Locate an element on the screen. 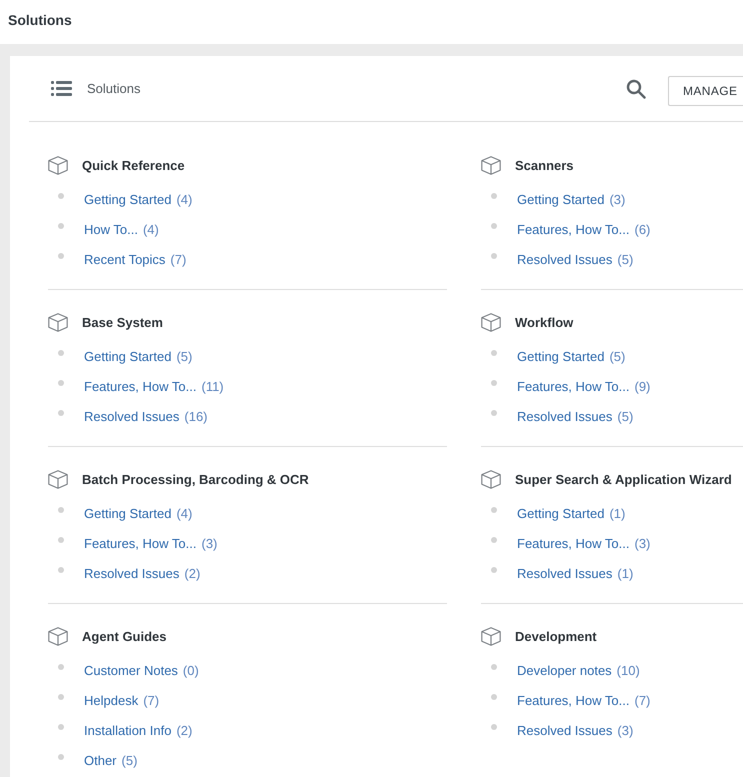 The height and width of the screenshot is (777, 743). section-title: Solutions is located at coordinates (113, 88).